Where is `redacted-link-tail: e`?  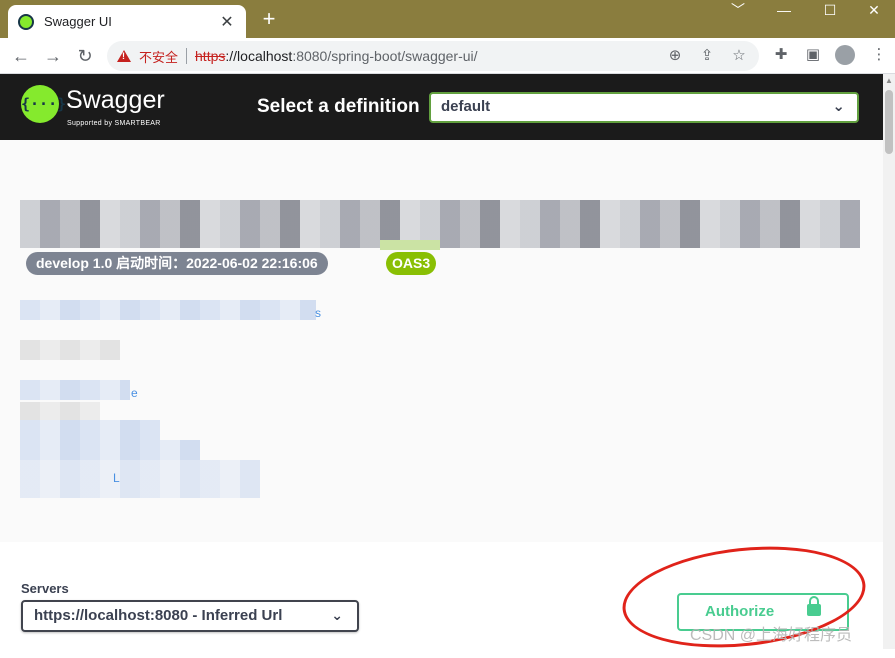 redacted-link-tail: e is located at coordinates (134, 393).